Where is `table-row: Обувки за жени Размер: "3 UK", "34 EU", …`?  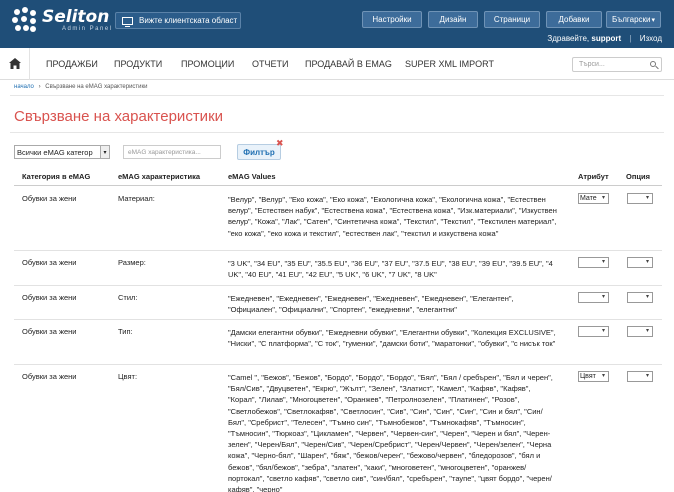 table-row: Обувки за жени Размер: "3 UK", "34 EU", … is located at coordinates (338, 268).